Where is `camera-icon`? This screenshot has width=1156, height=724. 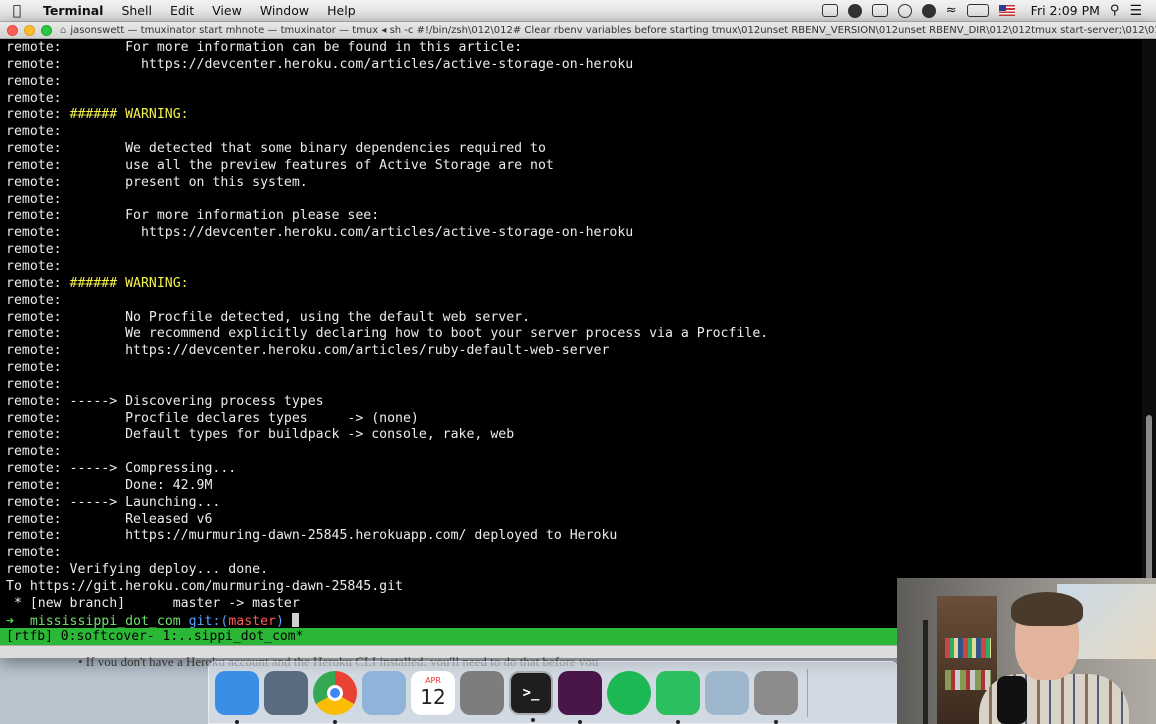
camera-icon is located at coordinates (829, 10).